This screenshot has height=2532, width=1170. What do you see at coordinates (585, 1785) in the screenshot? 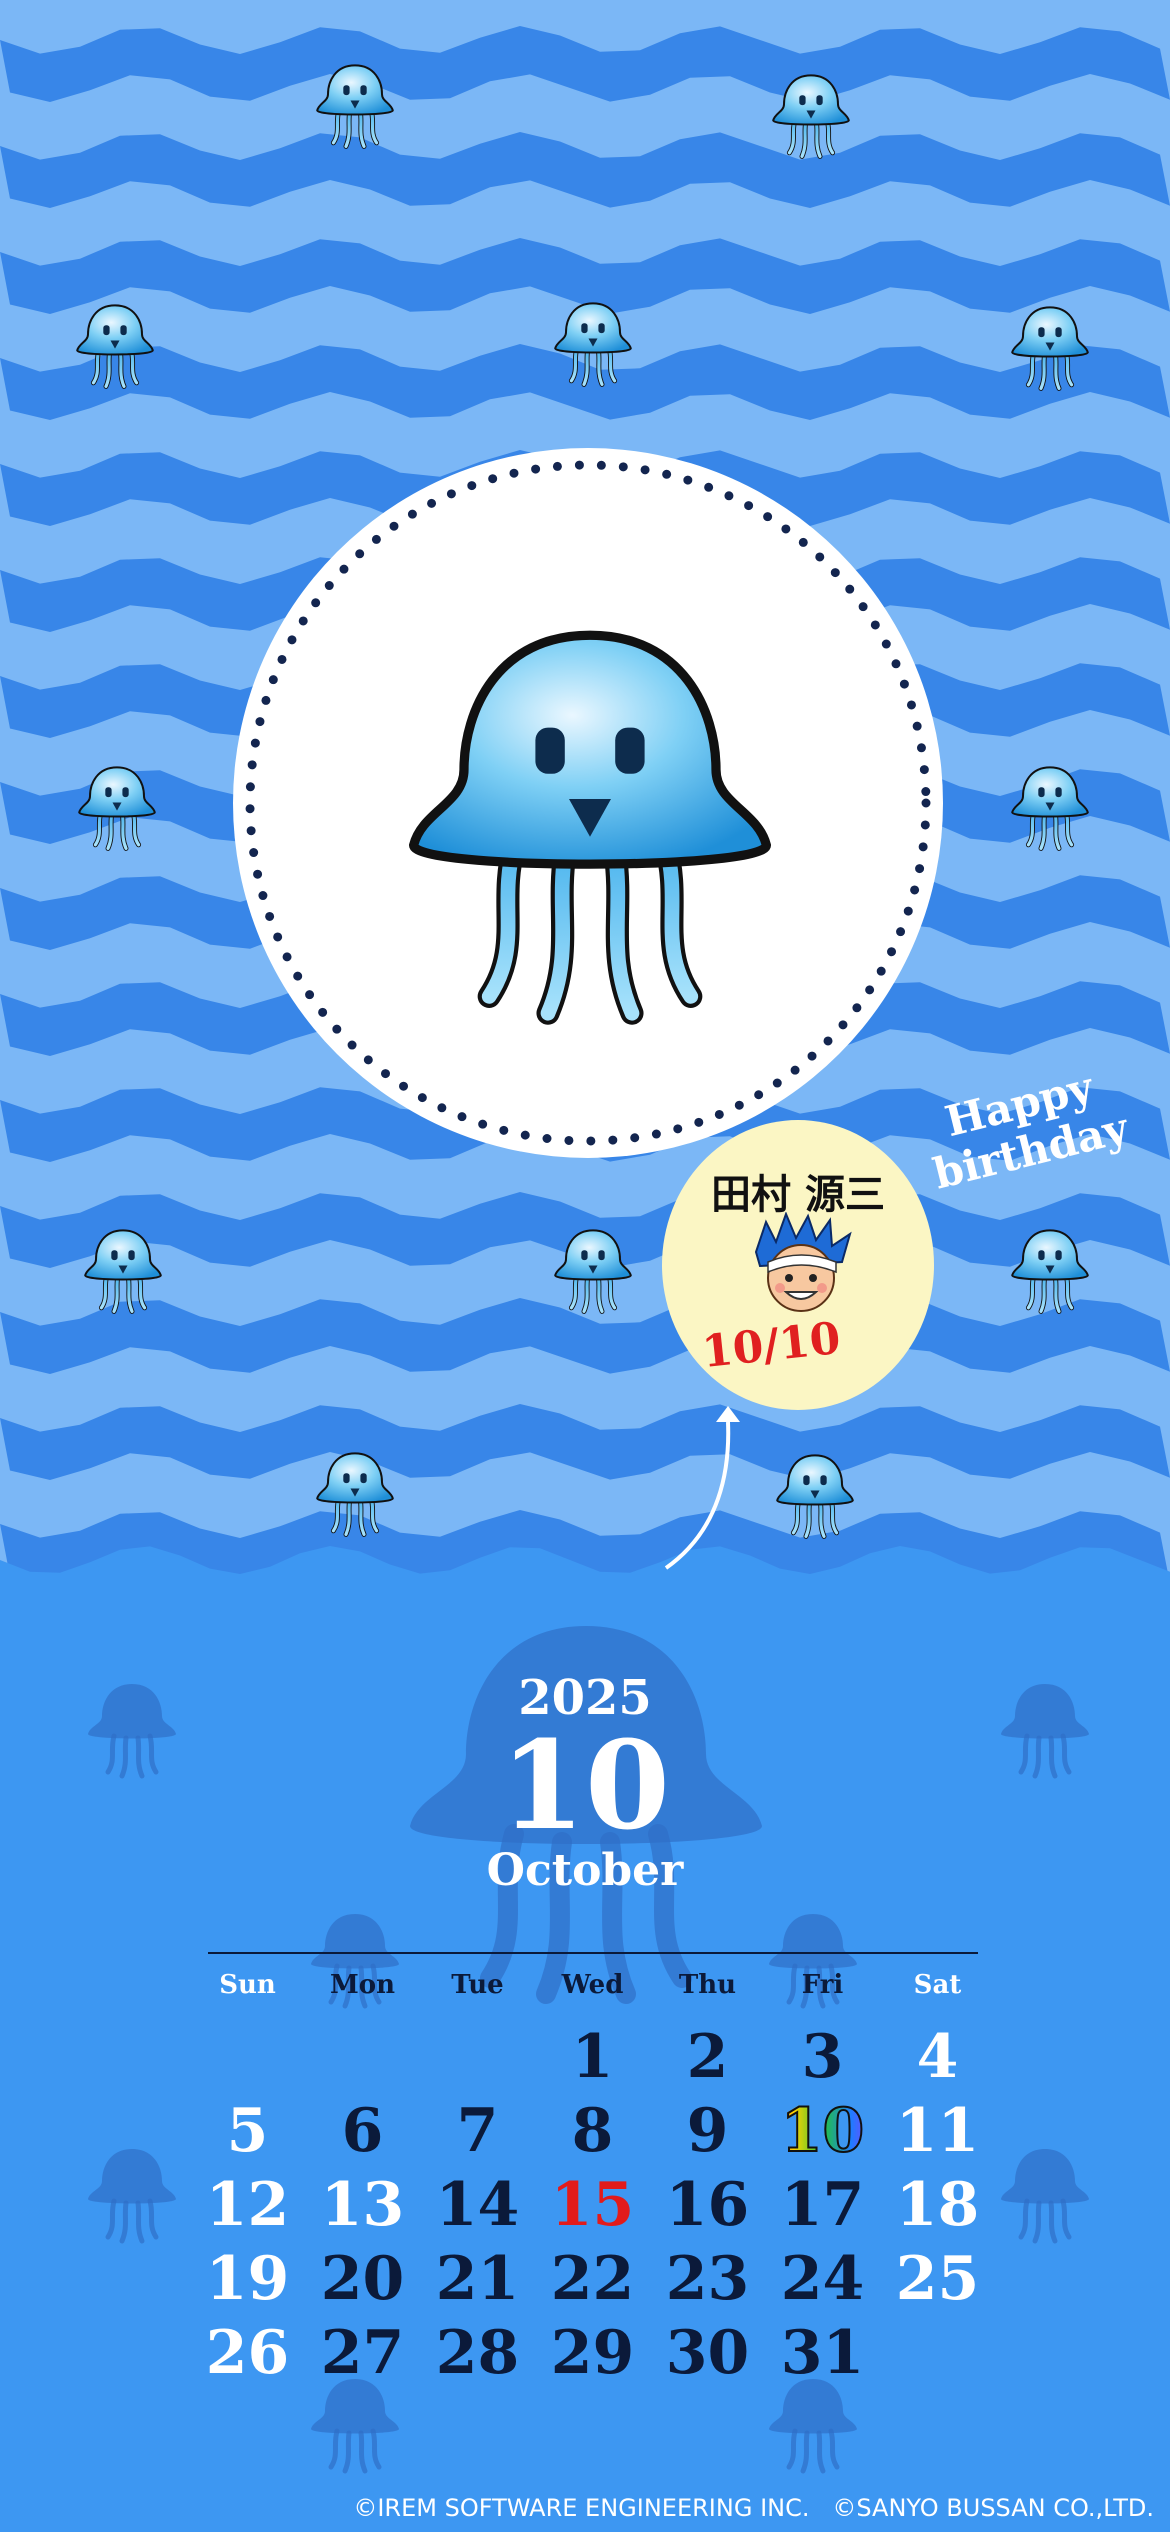
I see `calendar-month-number: 10` at bounding box center [585, 1785].